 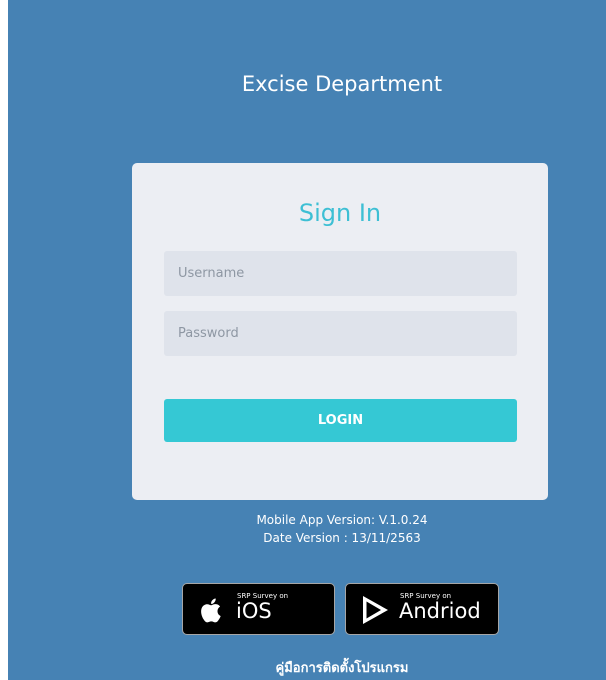 I want to click on ios-store-label: iOS, so click(x=254, y=611).